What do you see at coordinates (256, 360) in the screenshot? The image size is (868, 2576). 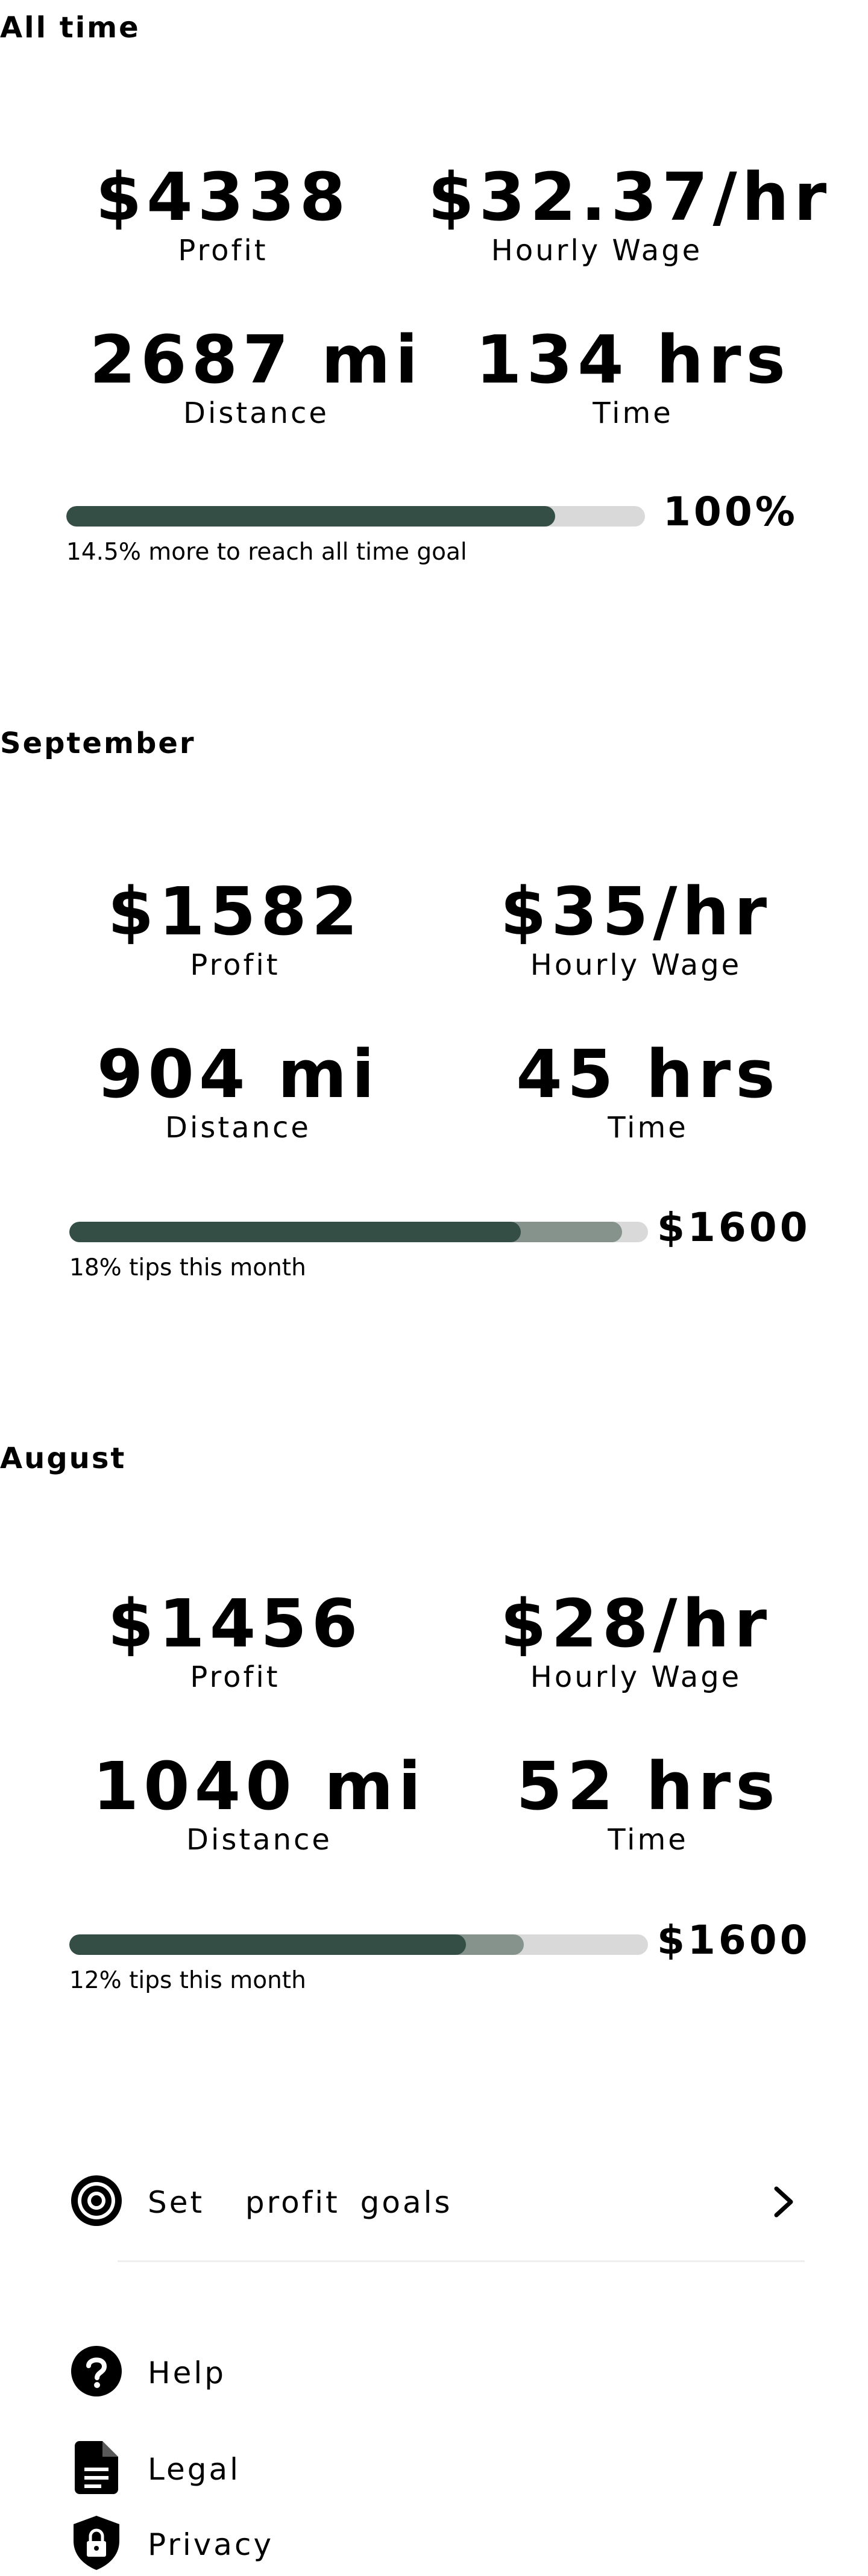 I see `distance-value: 2687 mi` at bounding box center [256, 360].